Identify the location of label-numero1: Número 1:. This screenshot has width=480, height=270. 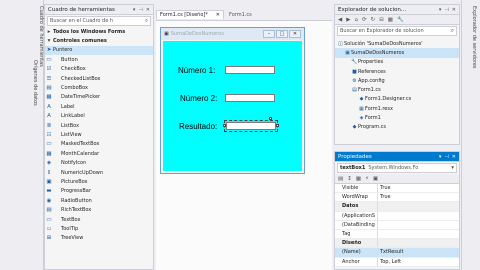
(196, 70).